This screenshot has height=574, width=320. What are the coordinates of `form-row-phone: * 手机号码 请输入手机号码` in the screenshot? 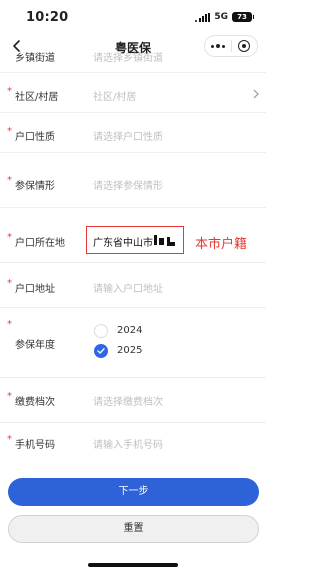 It's located at (133, 443).